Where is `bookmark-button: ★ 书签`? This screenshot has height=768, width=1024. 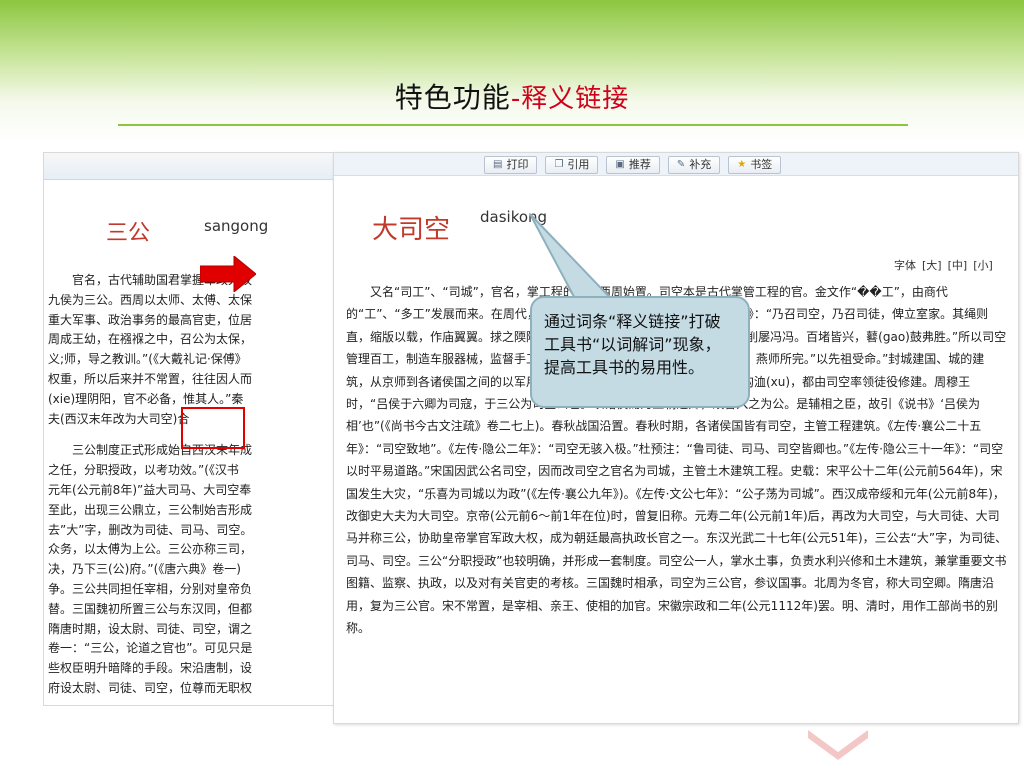
bookmark-button: ★ 书签 is located at coordinates (755, 165).